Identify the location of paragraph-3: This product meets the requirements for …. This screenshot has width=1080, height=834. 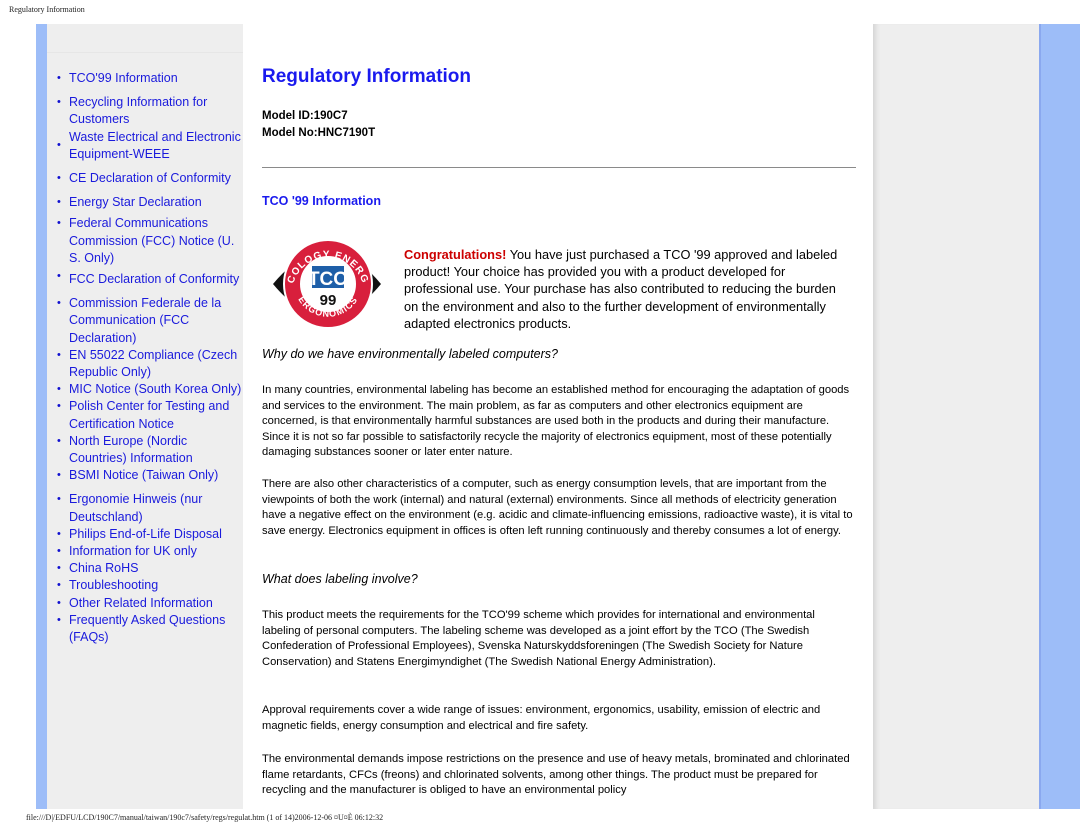
(538, 638).